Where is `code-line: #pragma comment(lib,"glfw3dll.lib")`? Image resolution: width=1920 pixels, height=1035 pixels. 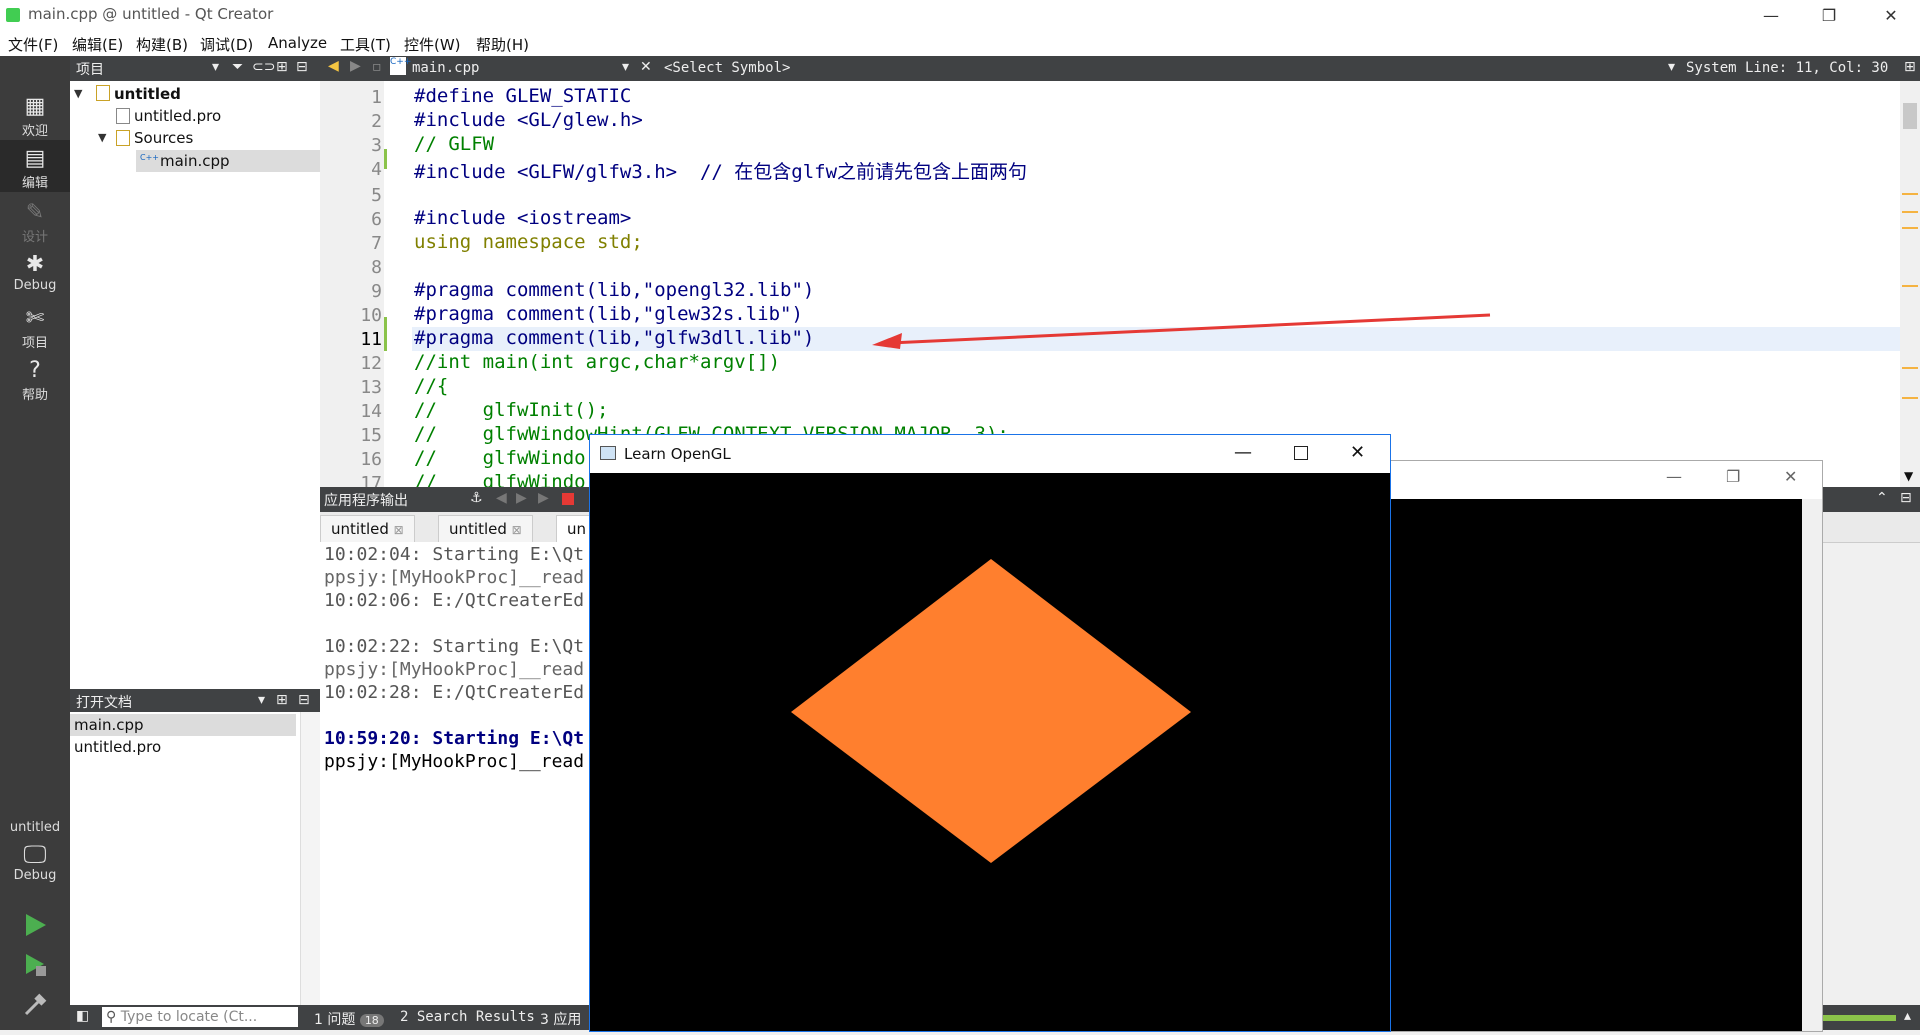
code-line: #pragma comment(lib,"glfw3dll.lib") is located at coordinates (614, 338).